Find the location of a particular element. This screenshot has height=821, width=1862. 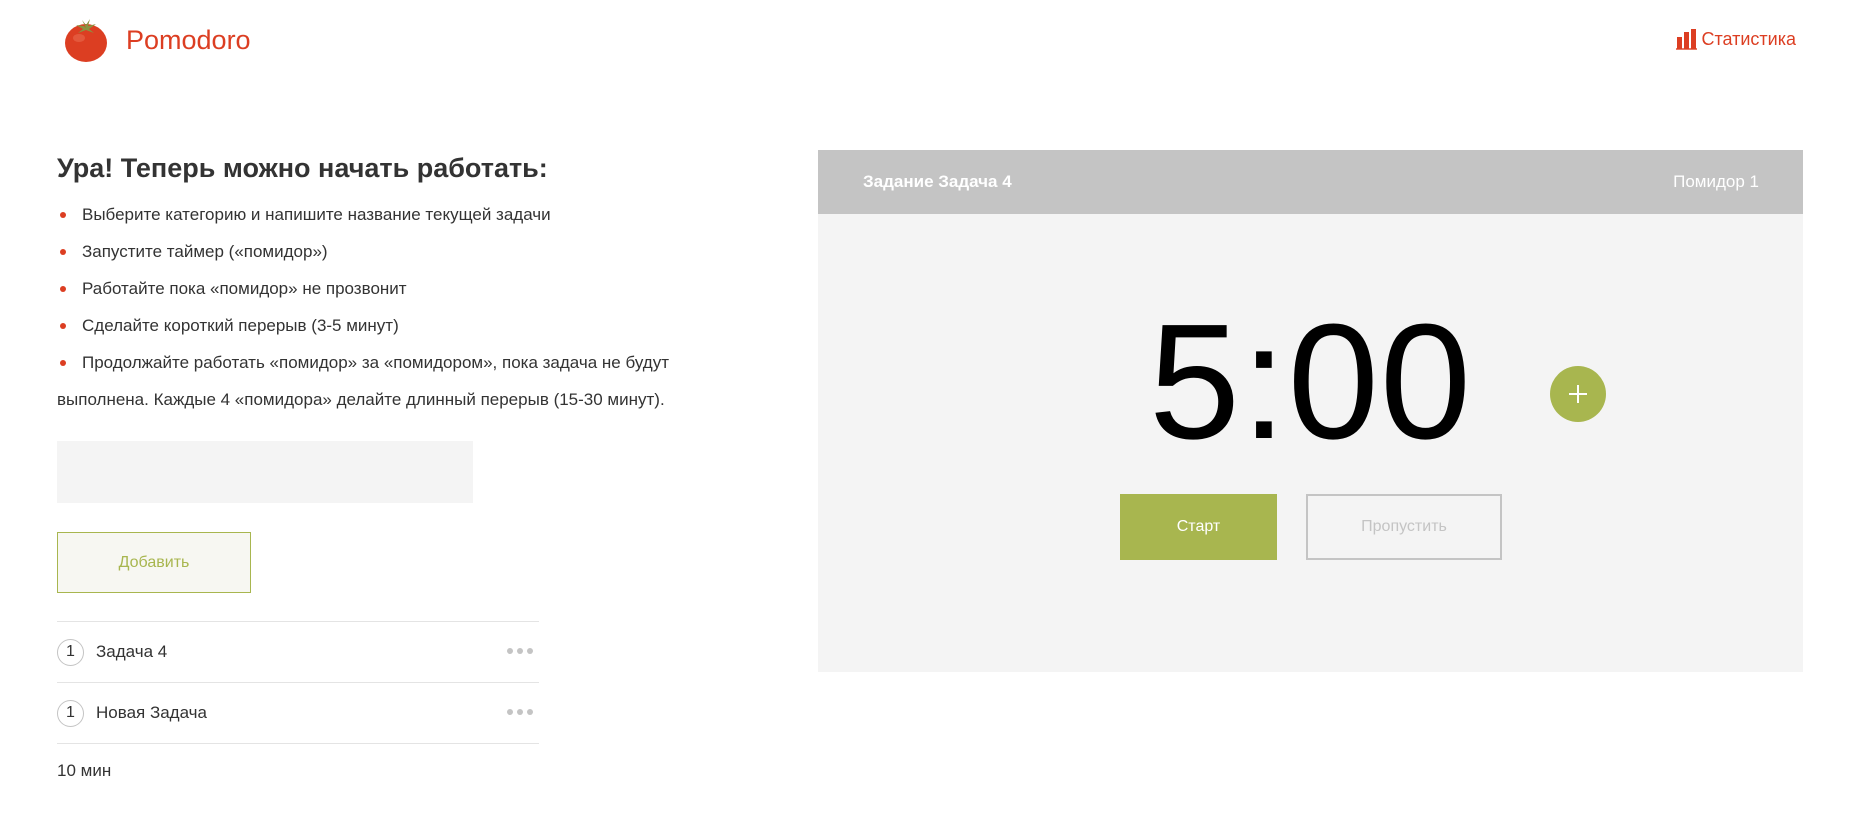

statistics-label: Статистика is located at coordinates (1748, 38).